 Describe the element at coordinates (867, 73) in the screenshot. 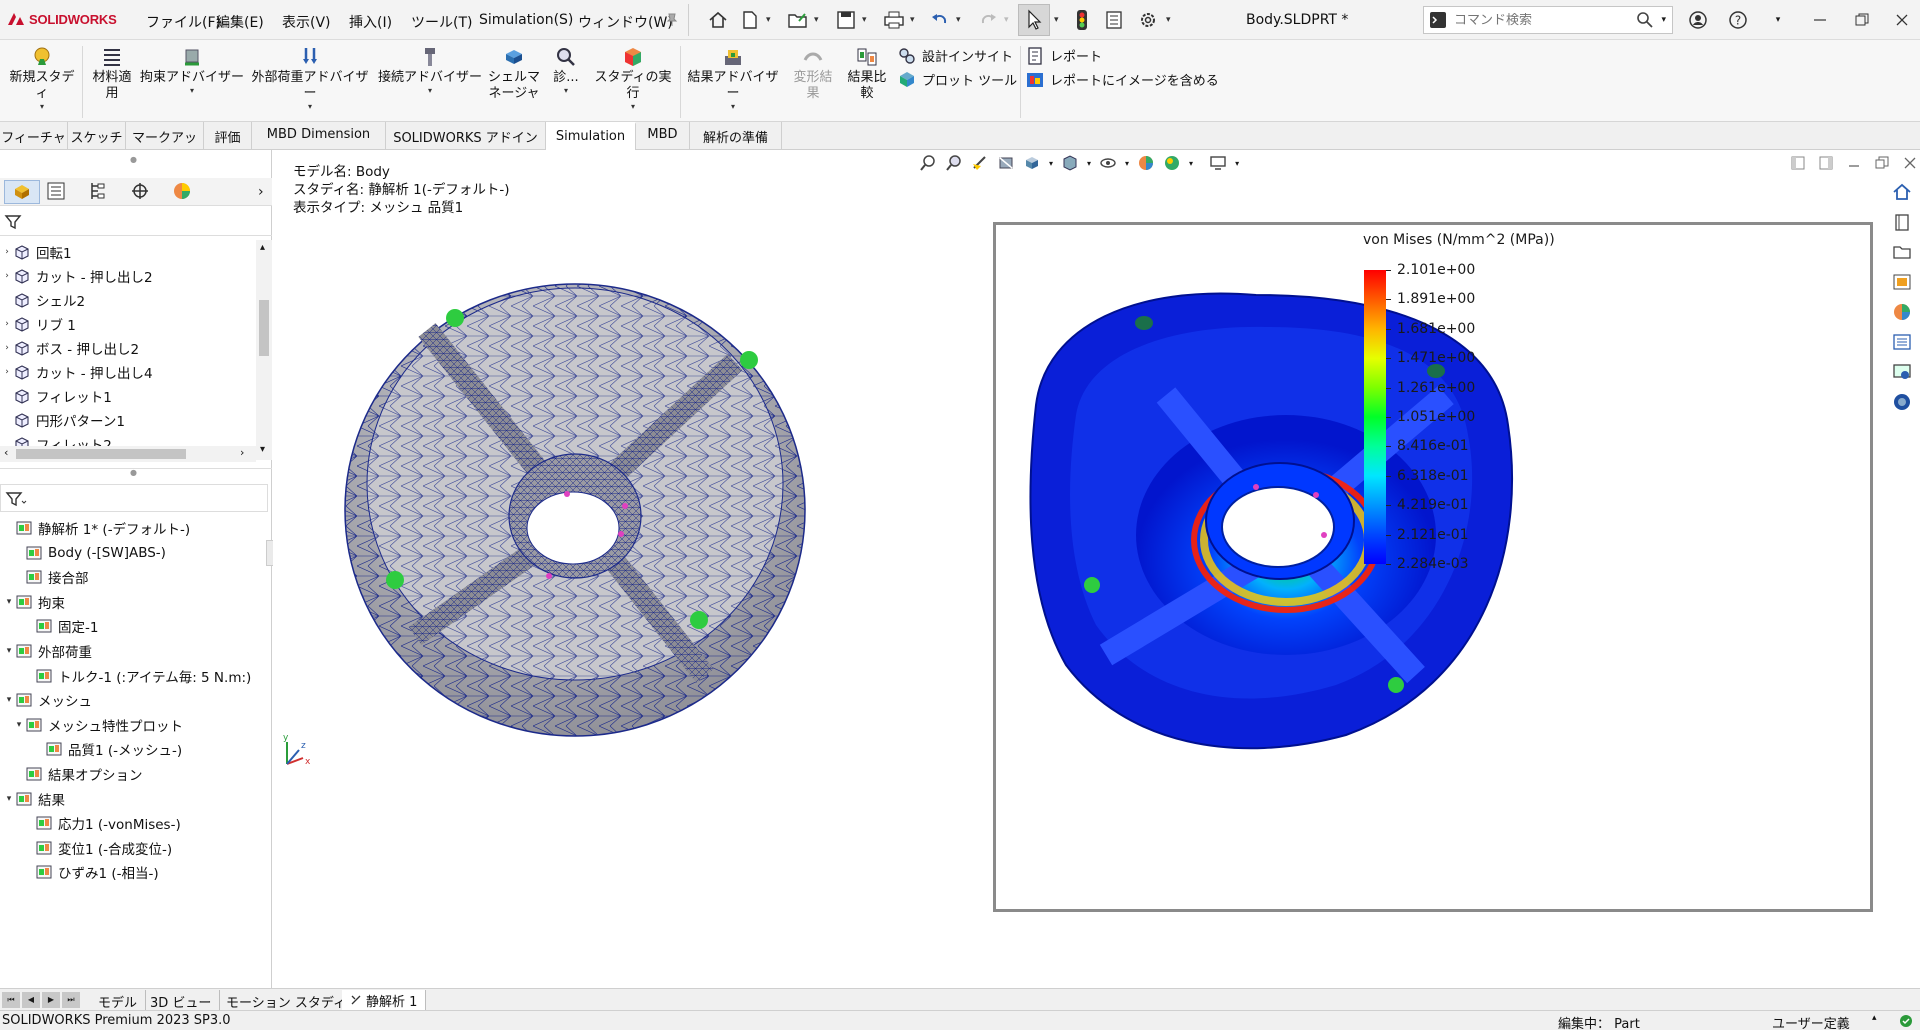

I see `compare-results-button: 結果比較` at that location.